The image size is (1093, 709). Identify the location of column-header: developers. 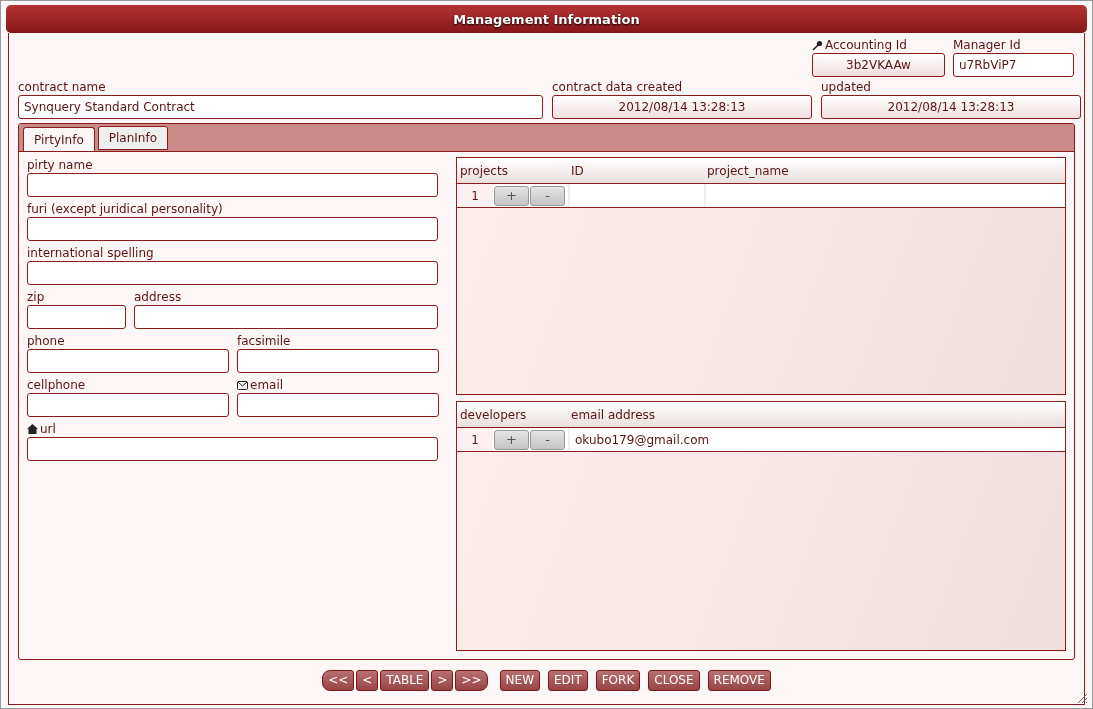
(493, 414).